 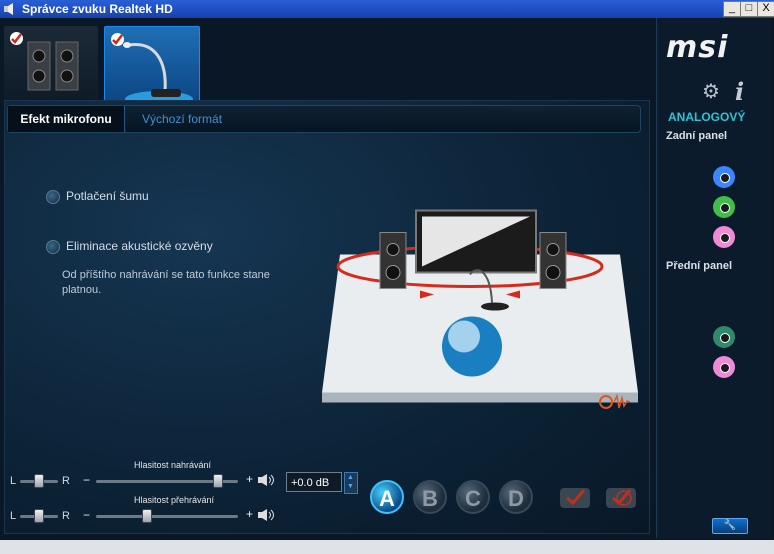 What do you see at coordinates (146, 516) in the screenshot?
I see `playback-volume-thumb` at bounding box center [146, 516].